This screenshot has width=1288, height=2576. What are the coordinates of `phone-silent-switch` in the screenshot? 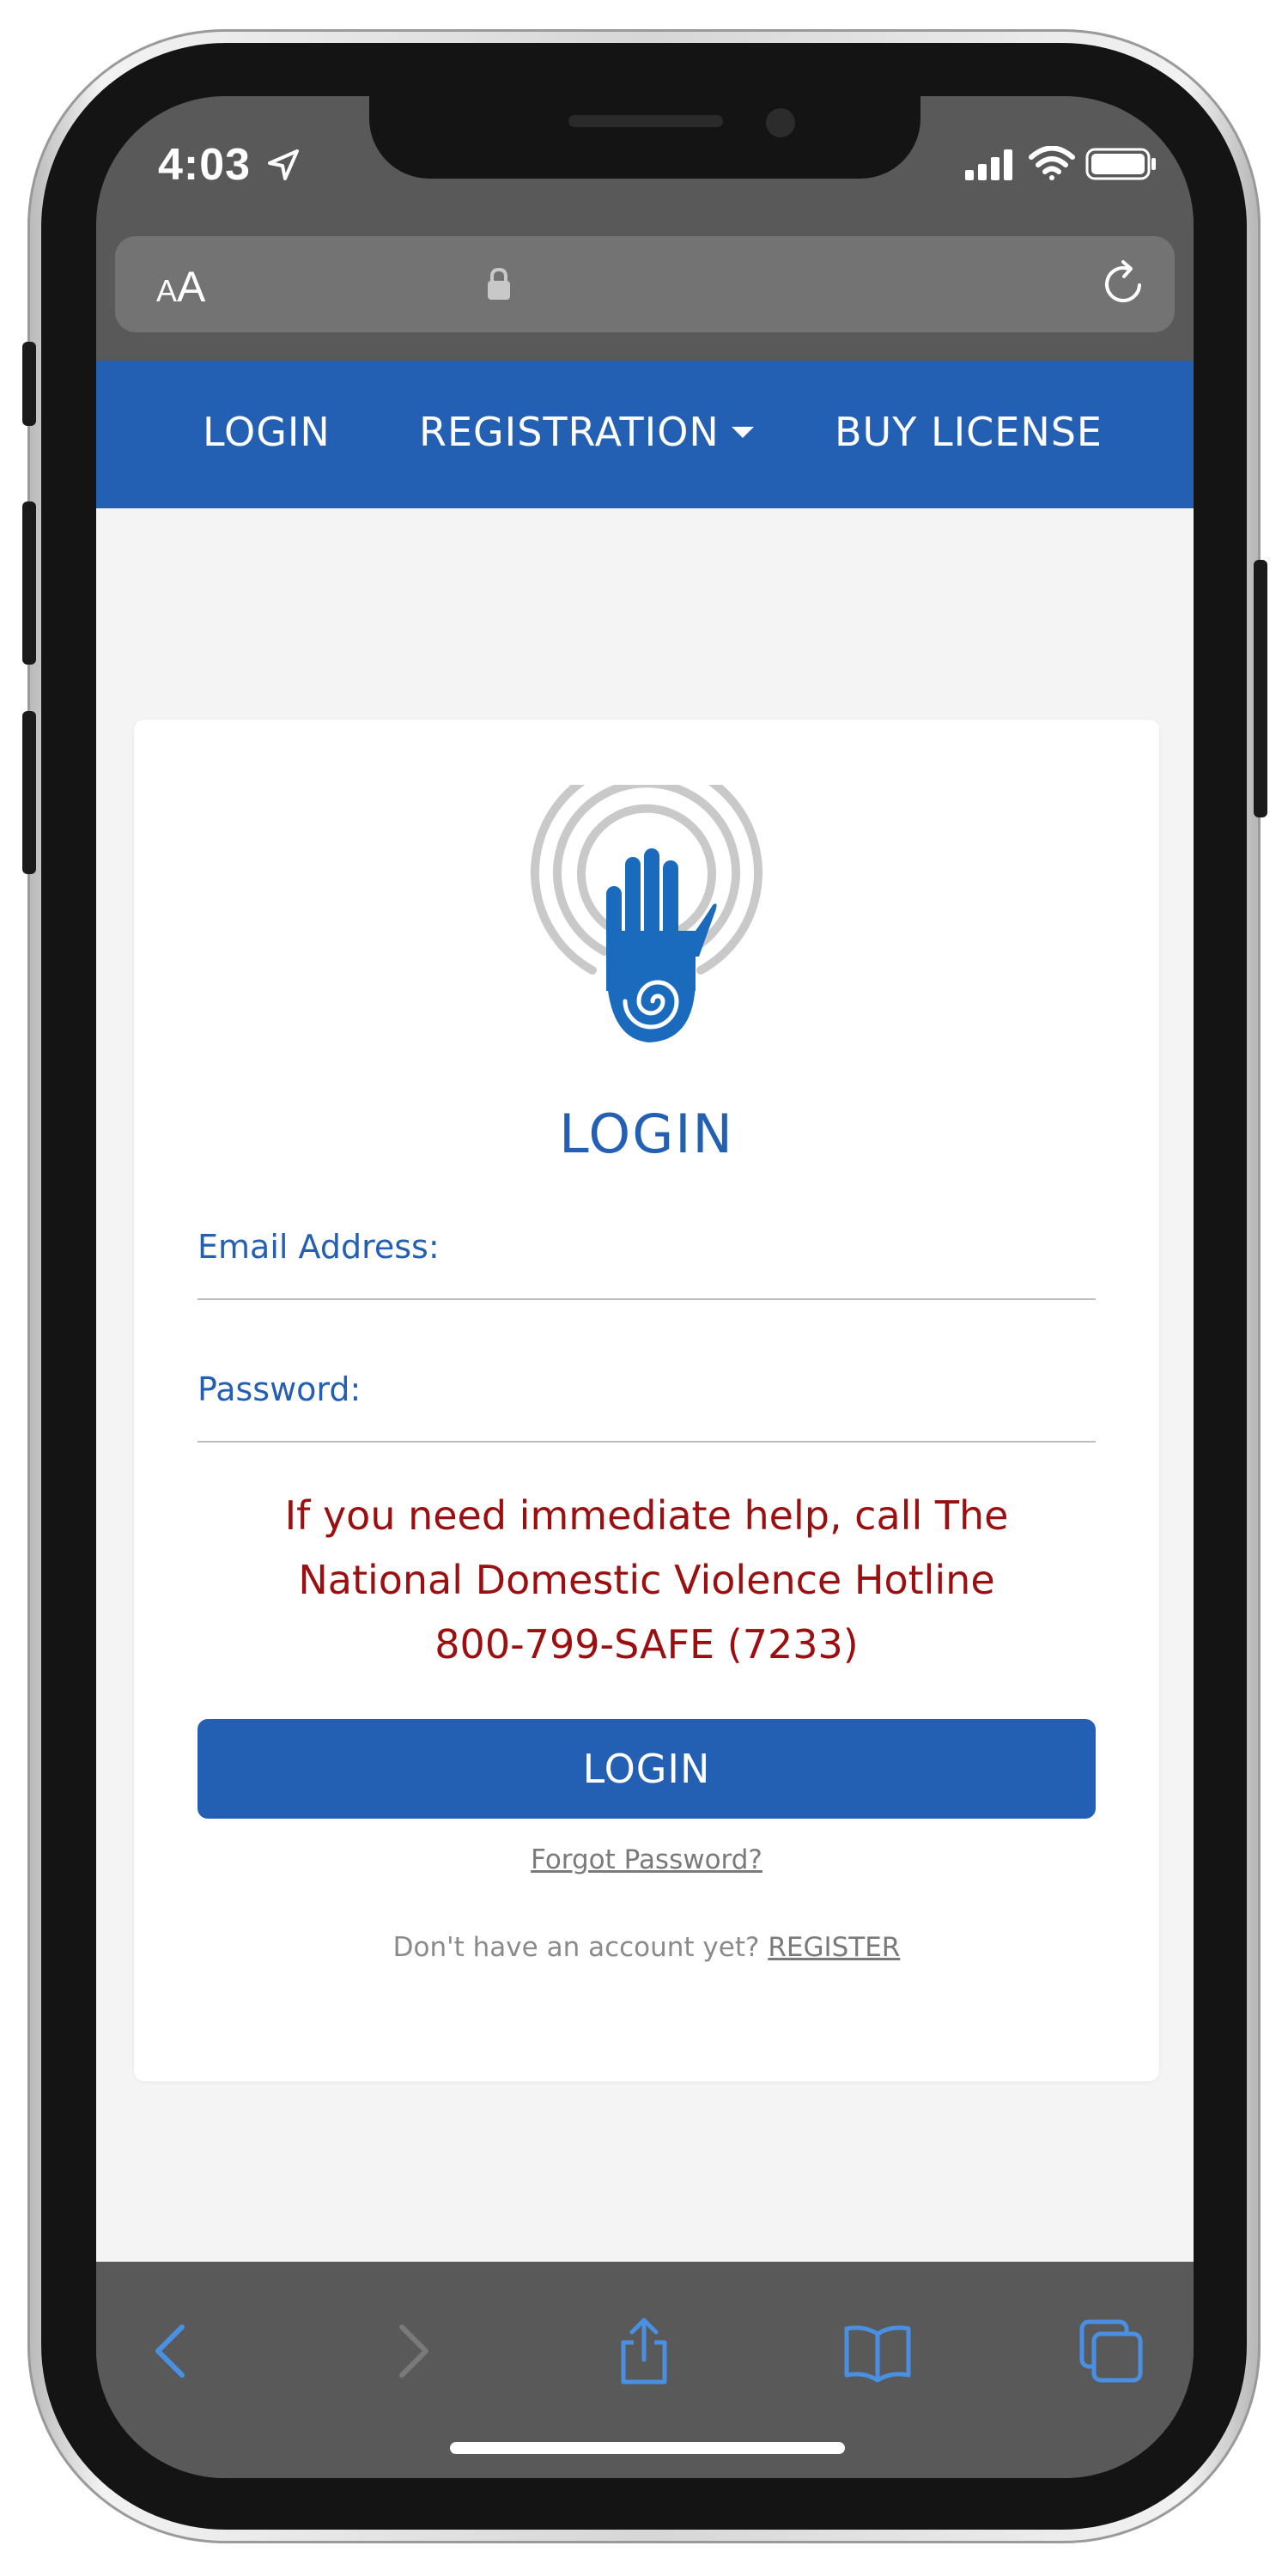 It's located at (29, 384).